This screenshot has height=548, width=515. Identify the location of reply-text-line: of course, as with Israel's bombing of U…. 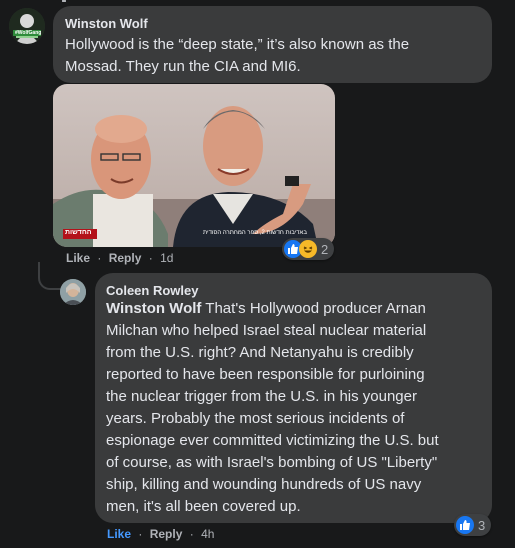
(272, 462).